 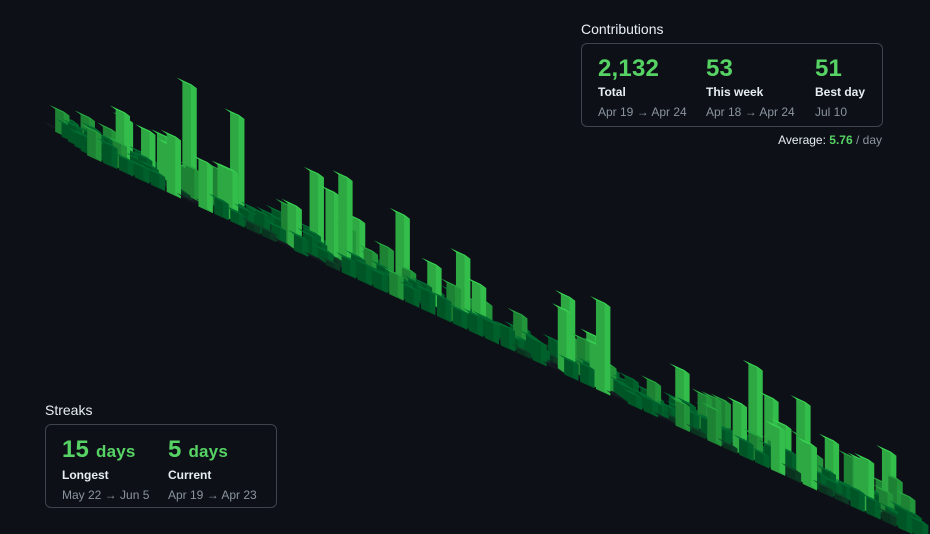 I want to click on best-day-label: Best day, so click(x=840, y=92).